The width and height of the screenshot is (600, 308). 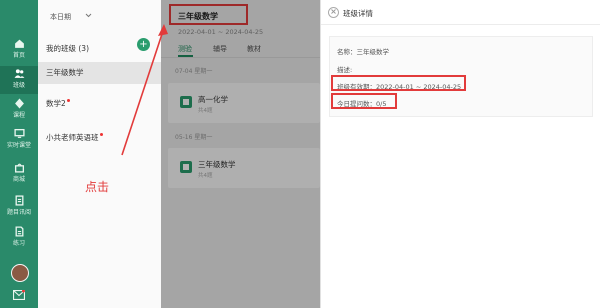 I want to click on live-class-icon, so click(x=19, y=133).